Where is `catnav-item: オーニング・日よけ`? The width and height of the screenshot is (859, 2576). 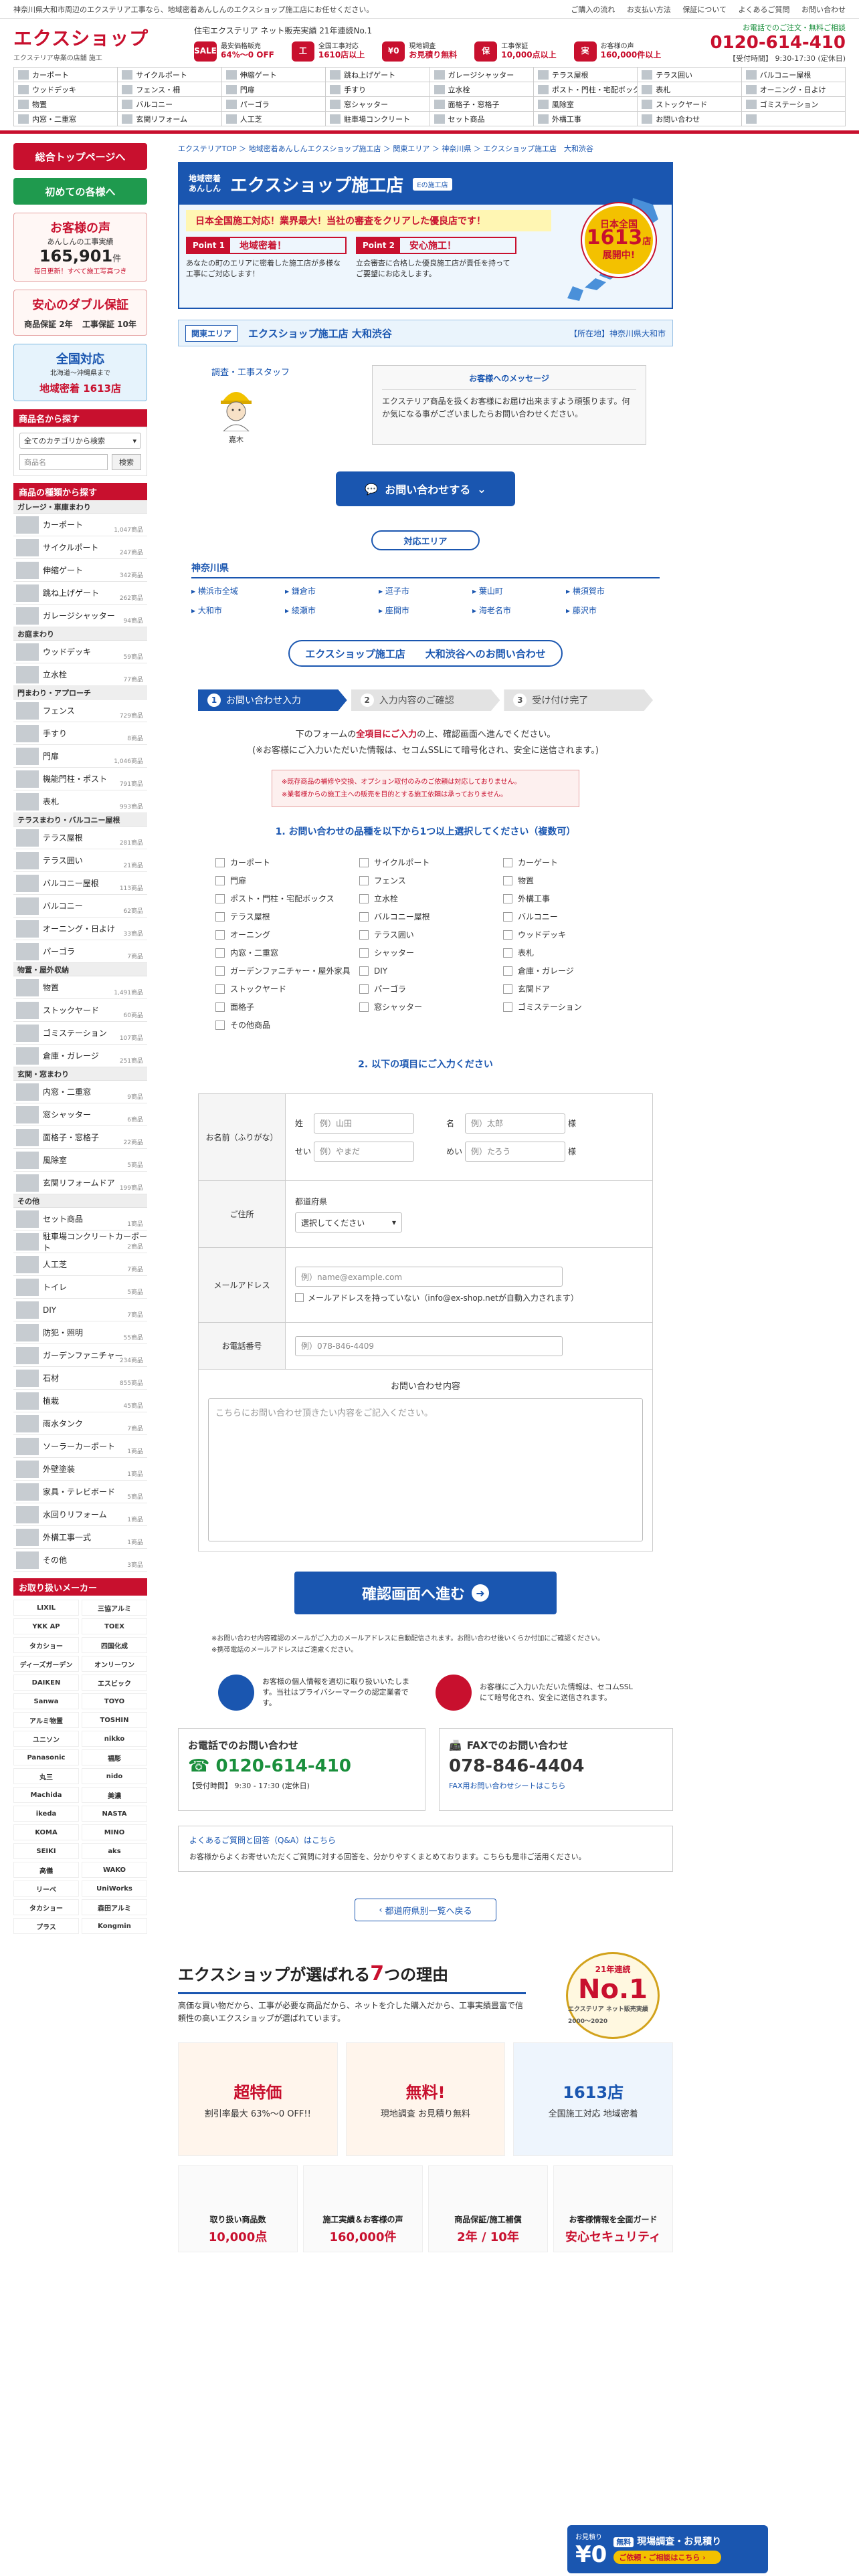
catnav-item: オーニング・日よけ is located at coordinates (794, 90).